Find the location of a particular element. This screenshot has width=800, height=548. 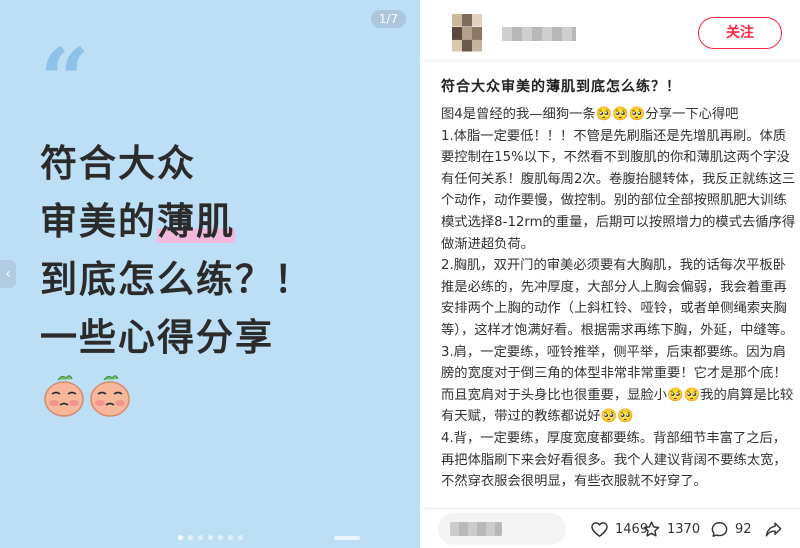

cover-title-line: 一些心得分享 is located at coordinates (157, 337).